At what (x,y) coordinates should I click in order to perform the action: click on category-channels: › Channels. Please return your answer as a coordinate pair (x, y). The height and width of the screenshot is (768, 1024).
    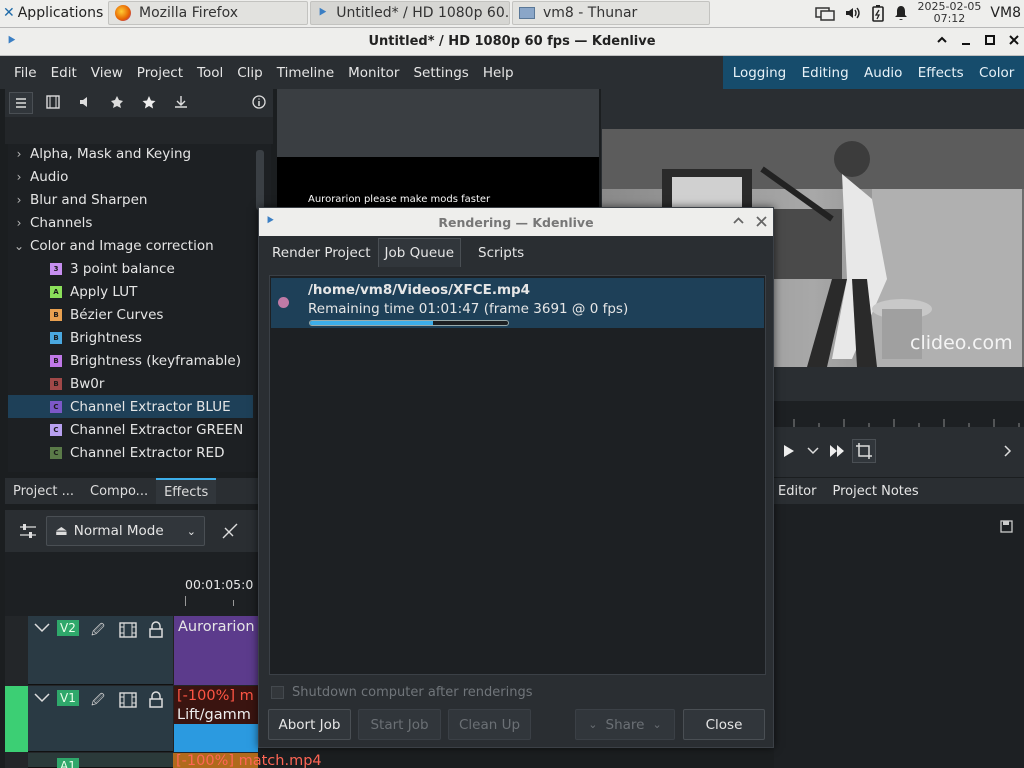
    Looking at the image, I should click on (130, 222).